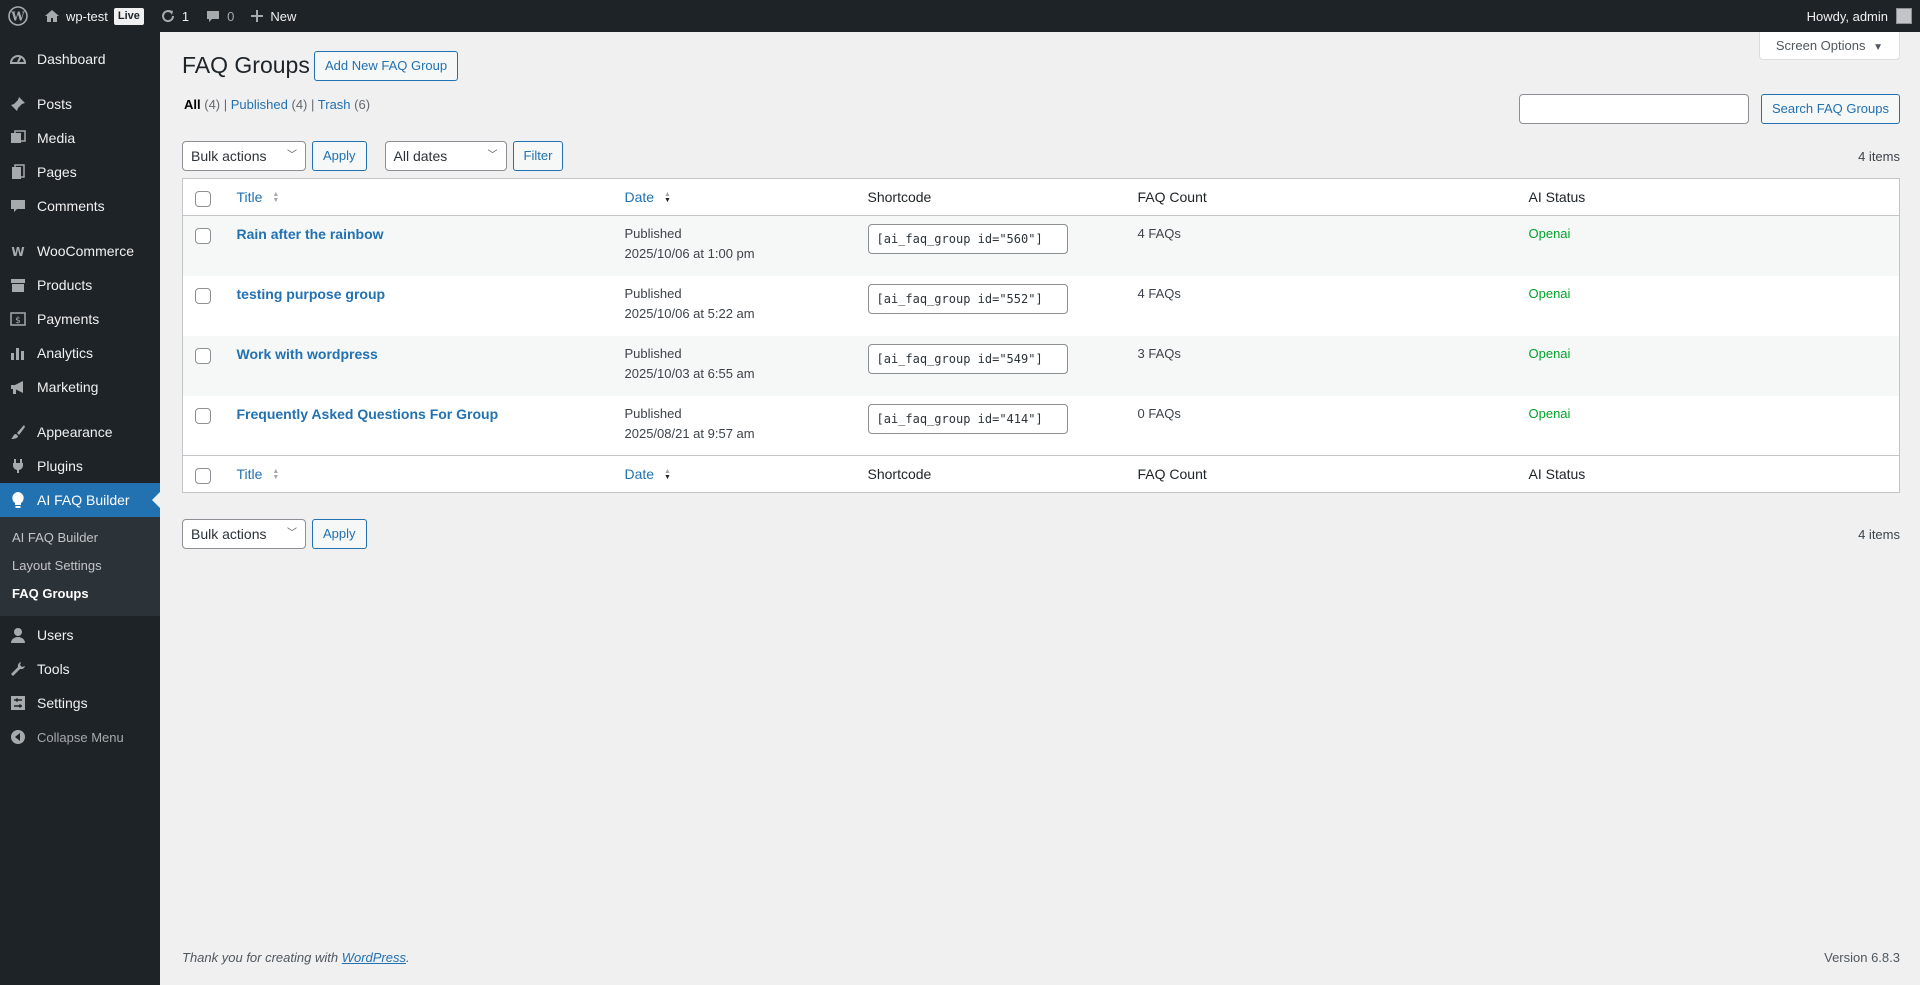 The image size is (1920, 985). Describe the element at coordinates (653, 353) in the screenshot. I see `post-status: Published` at that location.